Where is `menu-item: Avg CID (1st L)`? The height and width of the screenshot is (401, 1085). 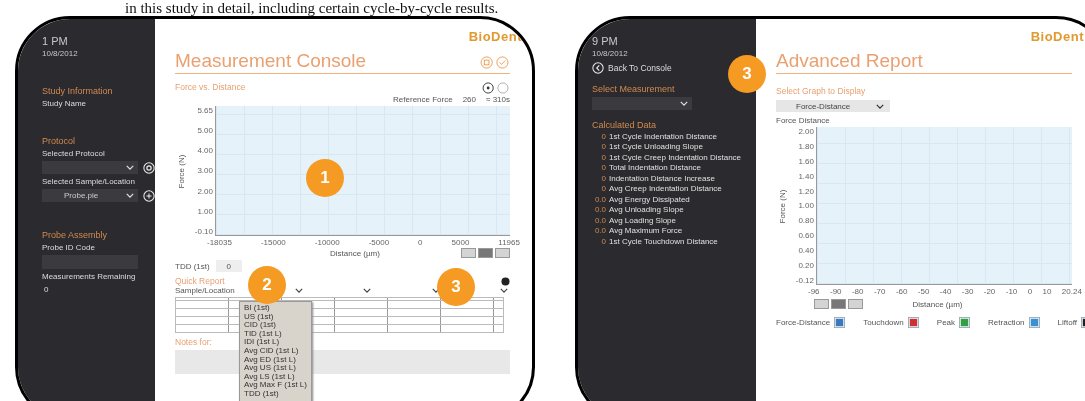
menu-item: Avg CID (1st L) is located at coordinates (275, 351).